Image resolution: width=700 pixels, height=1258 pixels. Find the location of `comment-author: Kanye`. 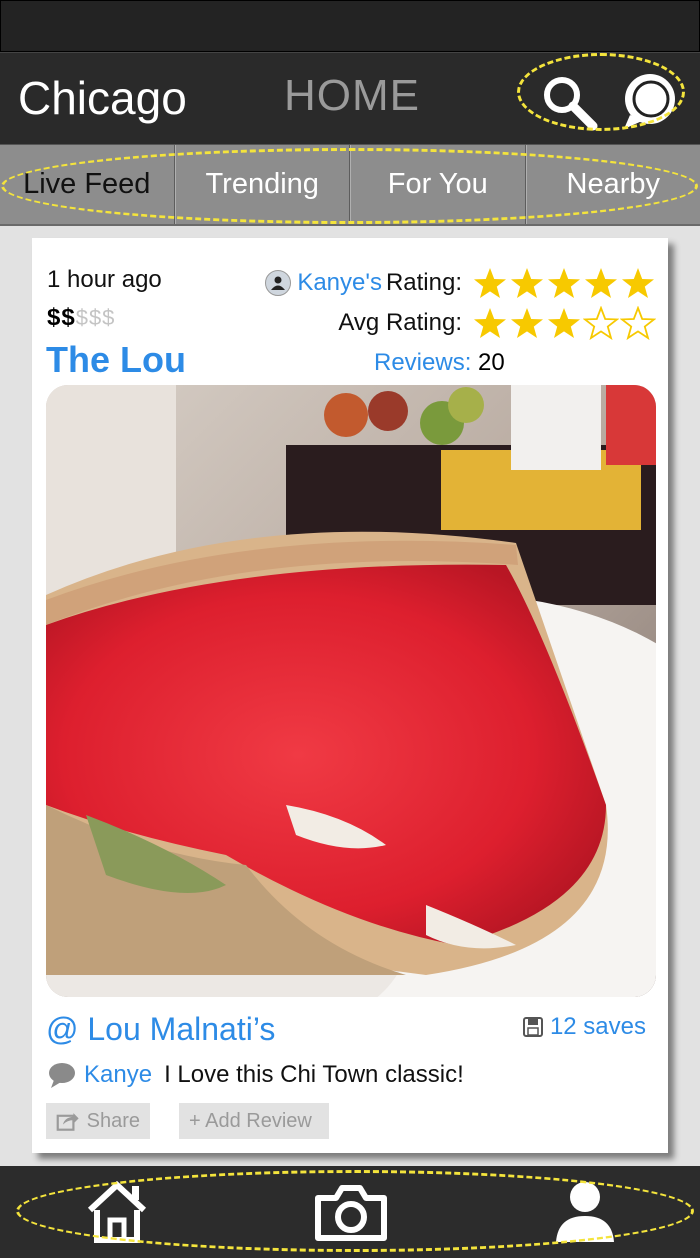

comment-author: Kanye is located at coordinates (118, 1075).